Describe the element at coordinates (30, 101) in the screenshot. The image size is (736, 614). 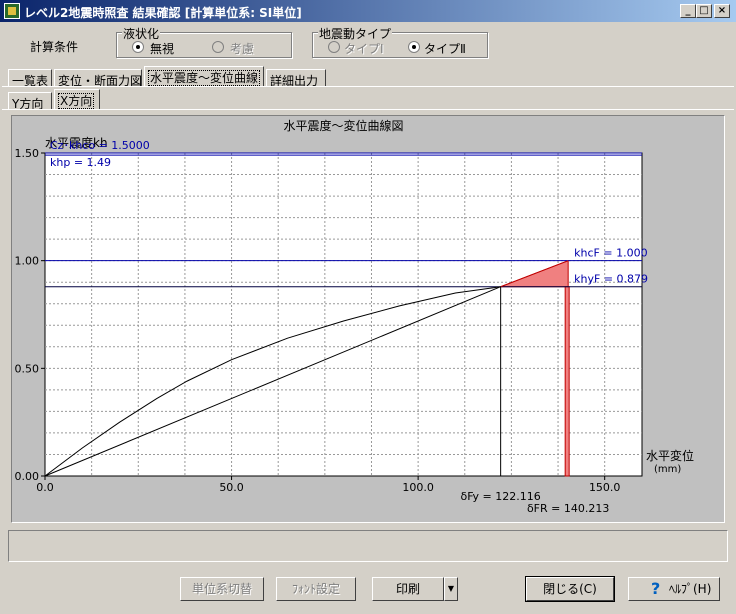
I see `subtab-y-direction: Y方向` at that location.